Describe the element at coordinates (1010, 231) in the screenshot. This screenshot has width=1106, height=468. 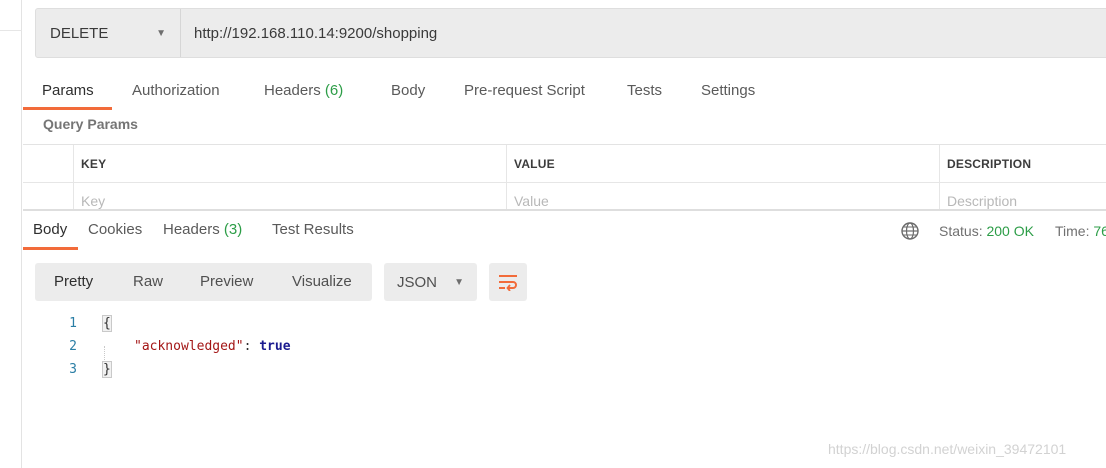
I see `status-value: 200 OK` at that location.